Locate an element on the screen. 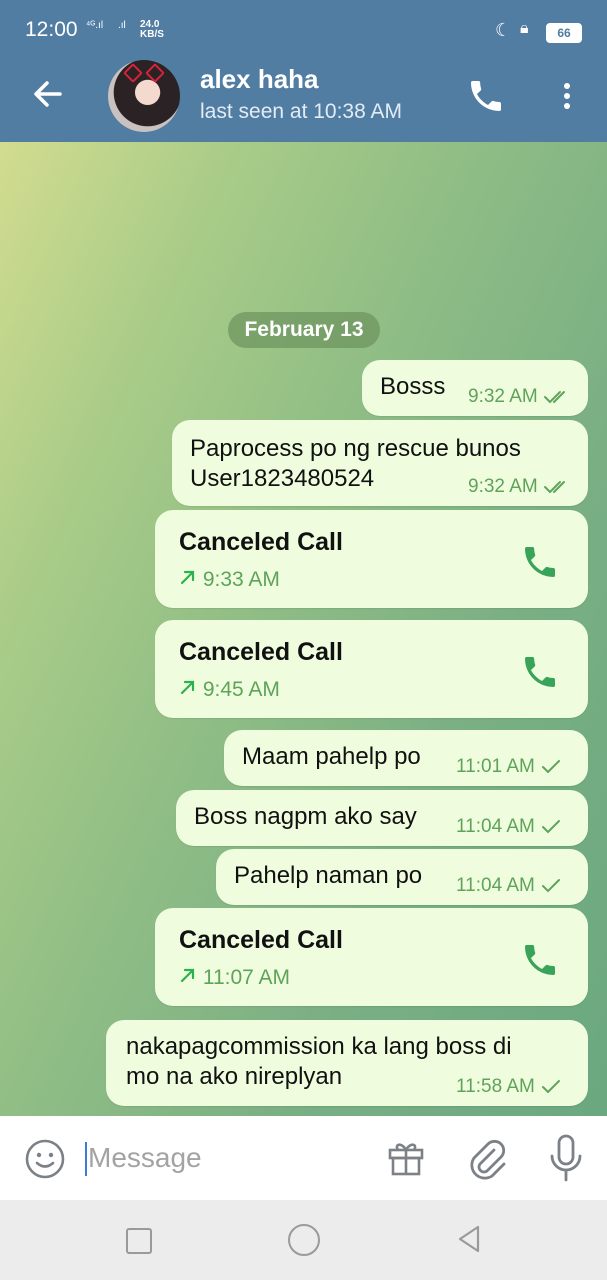 Image resolution: width=607 pixels, height=1280 pixels. date-separator: February 13 is located at coordinates (304, 330).